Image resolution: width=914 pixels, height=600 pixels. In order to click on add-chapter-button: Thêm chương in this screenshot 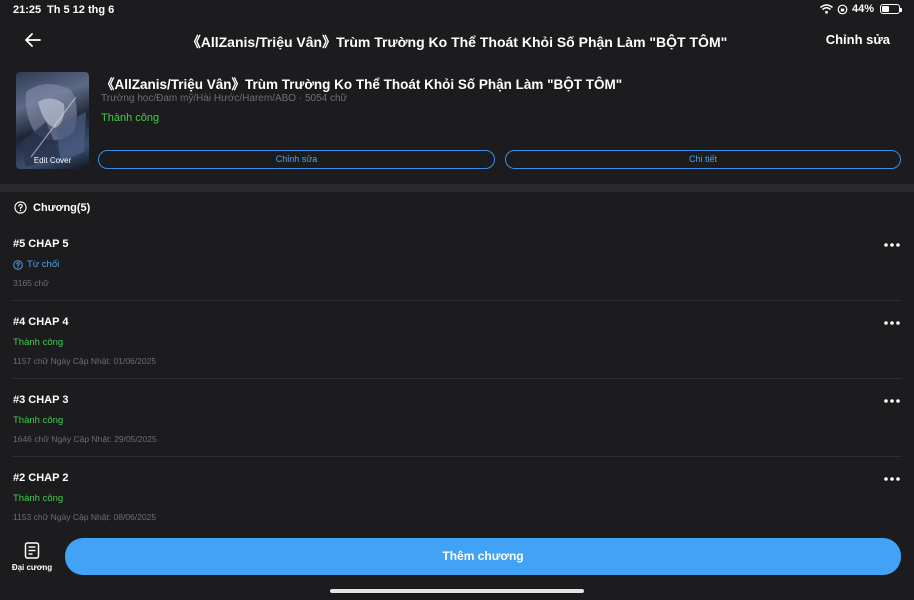, I will do `click(483, 556)`.